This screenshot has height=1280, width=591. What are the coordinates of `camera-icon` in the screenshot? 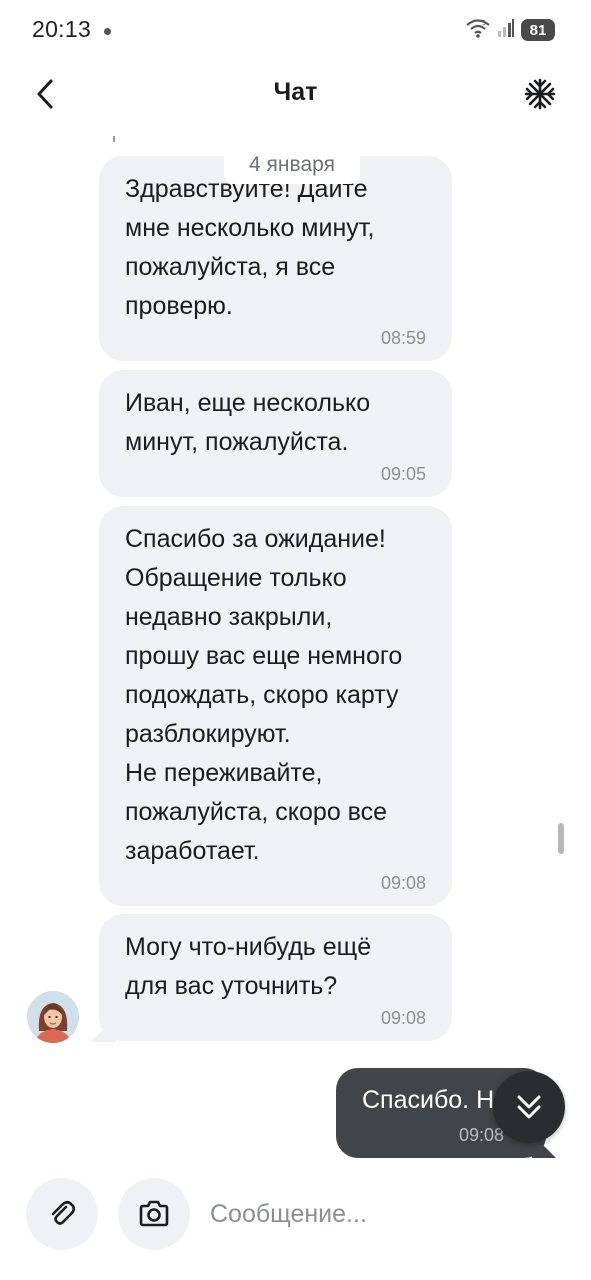 It's located at (154, 1213).